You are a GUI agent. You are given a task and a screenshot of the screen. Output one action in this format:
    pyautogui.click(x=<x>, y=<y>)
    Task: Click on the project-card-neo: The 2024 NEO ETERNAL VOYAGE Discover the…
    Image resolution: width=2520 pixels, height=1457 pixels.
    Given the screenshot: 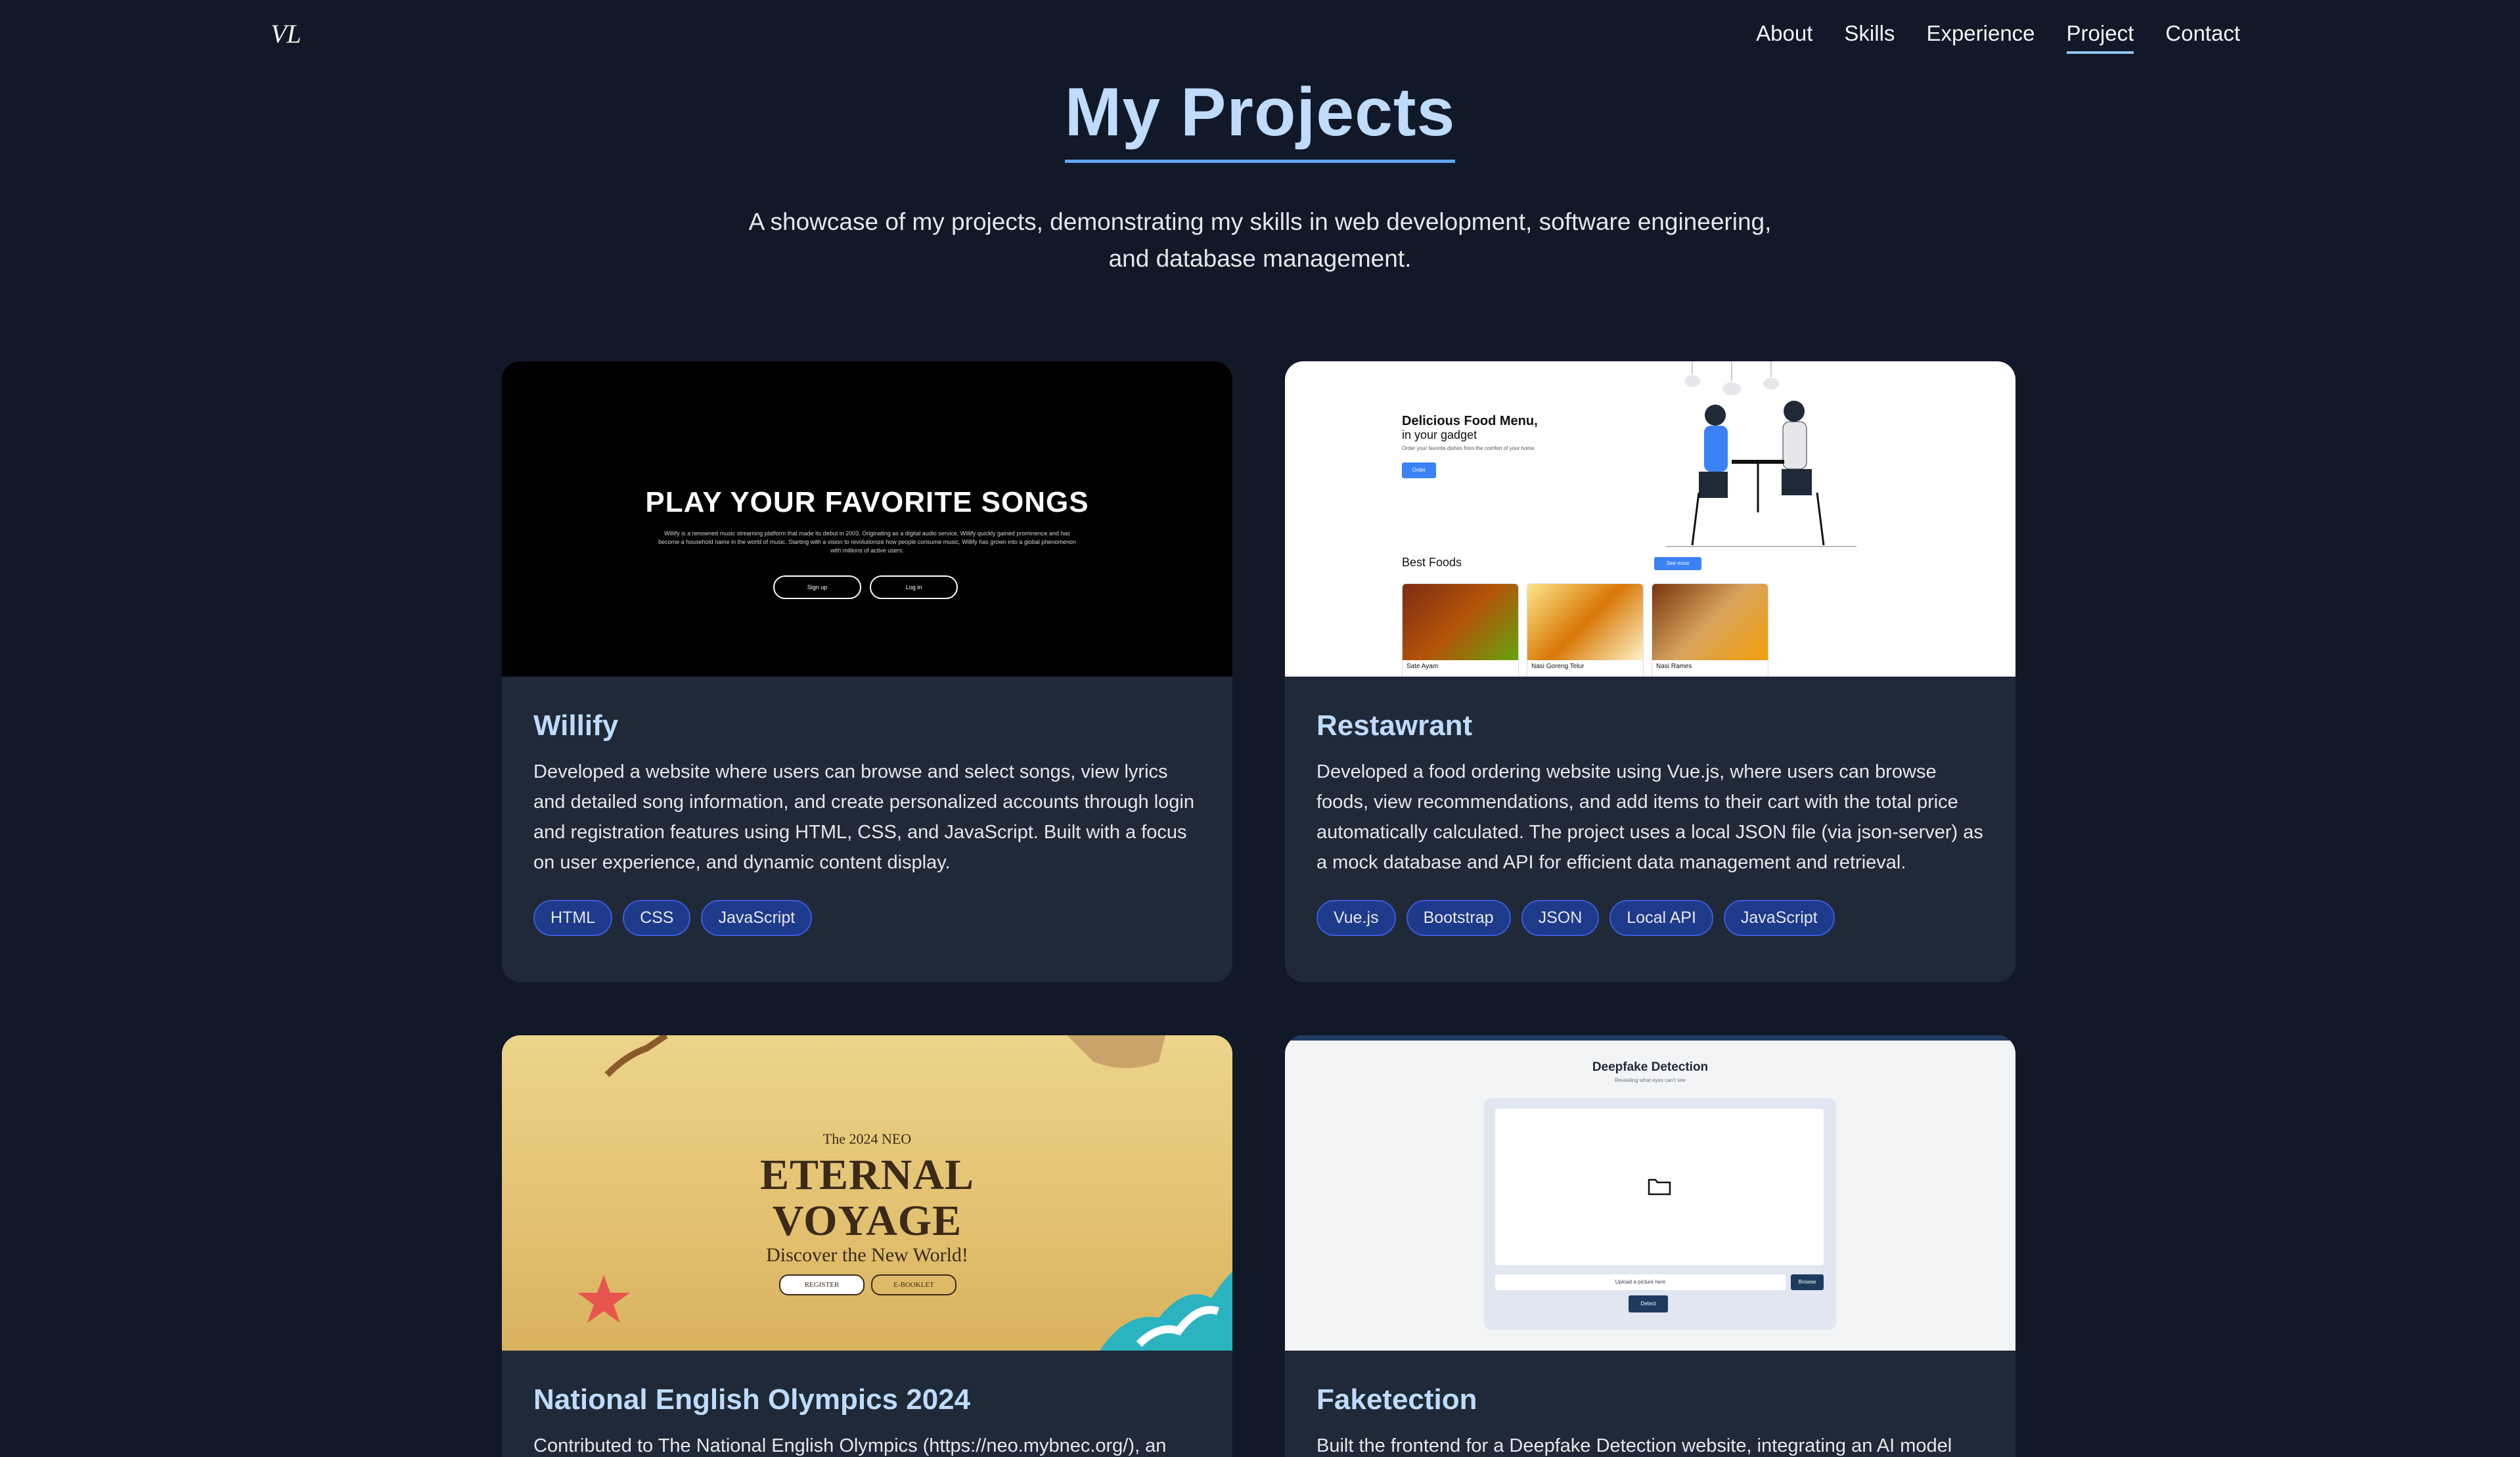 What is the action you would take?
    pyautogui.click(x=867, y=1246)
    